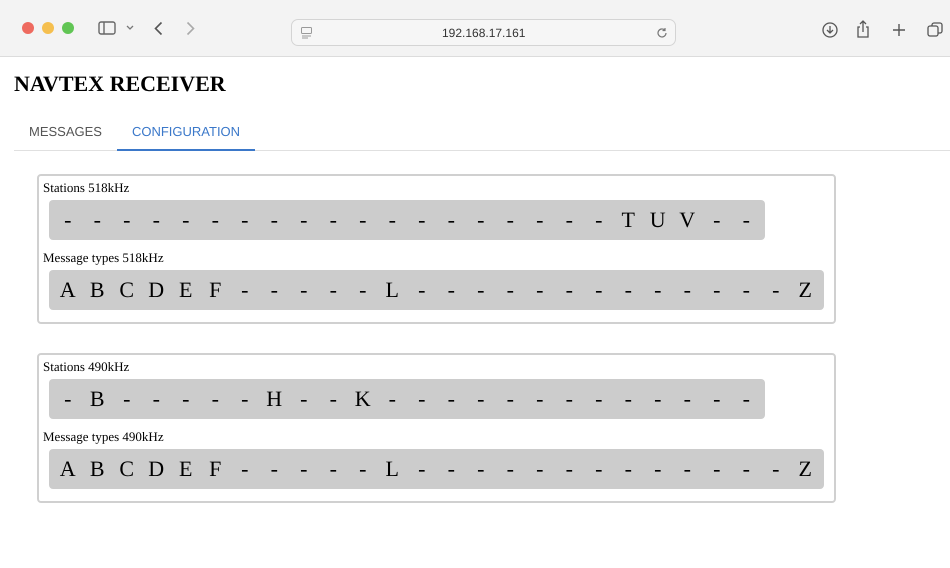  I want to click on letter-toggle: K, so click(363, 399).